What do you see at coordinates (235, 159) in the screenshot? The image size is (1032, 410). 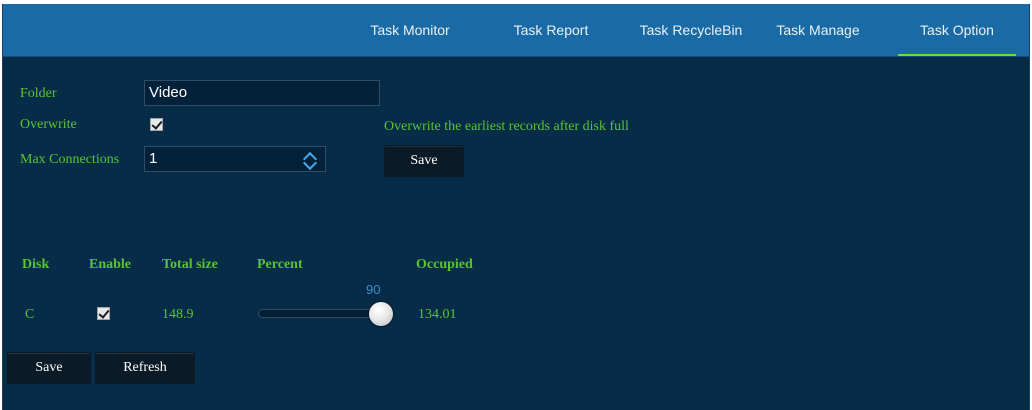 I see `max-connections-input: 1` at bounding box center [235, 159].